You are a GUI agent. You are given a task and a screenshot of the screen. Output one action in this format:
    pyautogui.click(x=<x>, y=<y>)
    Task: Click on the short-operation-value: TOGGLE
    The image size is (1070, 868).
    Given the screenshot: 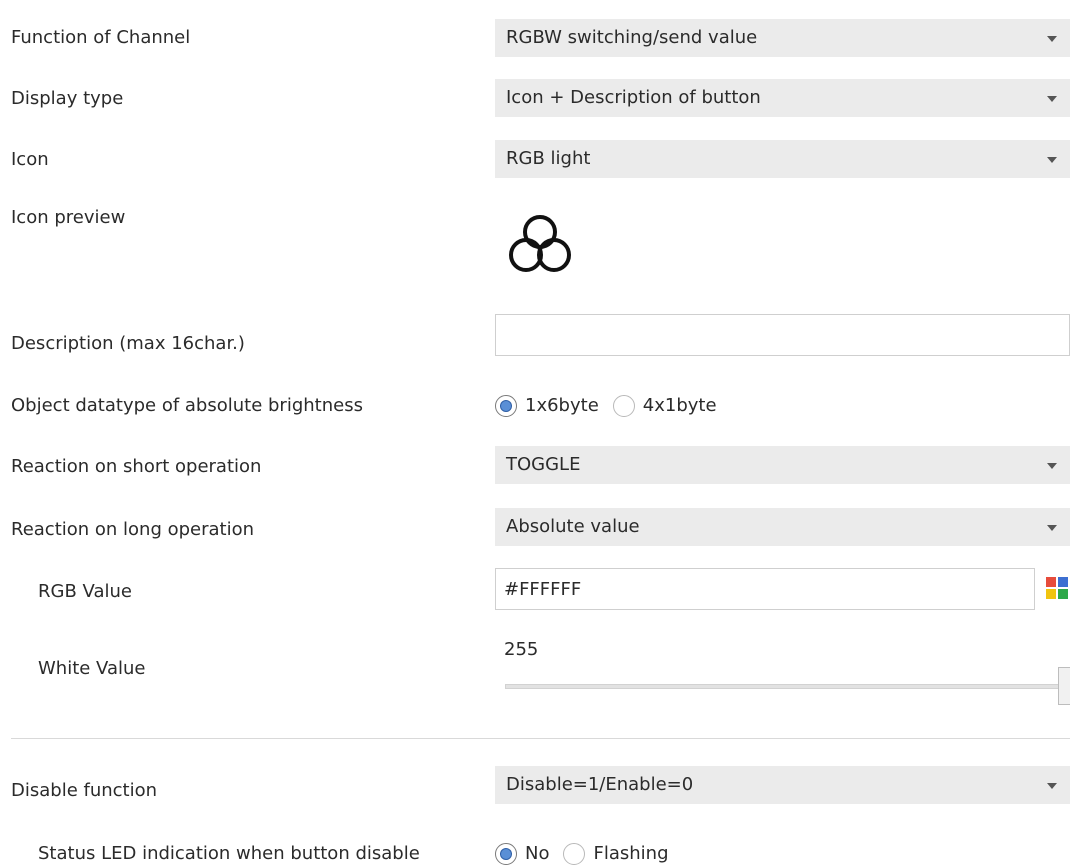 What is the action you would take?
    pyautogui.click(x=543, y=464)
    